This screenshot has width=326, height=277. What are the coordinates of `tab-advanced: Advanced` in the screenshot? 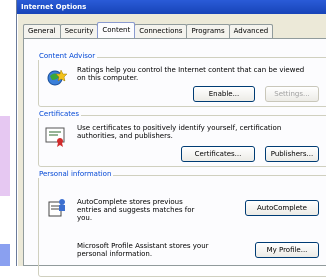 It's located at (251, 31).